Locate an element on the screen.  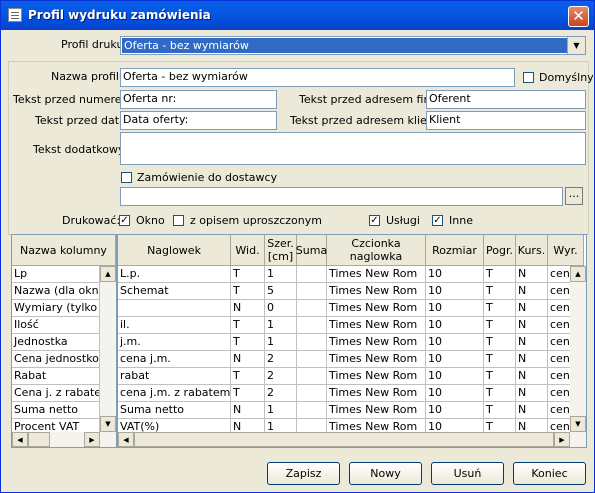
tekst-przed-adresem-klienta-input: Klient is located at coordinates (506, 120).